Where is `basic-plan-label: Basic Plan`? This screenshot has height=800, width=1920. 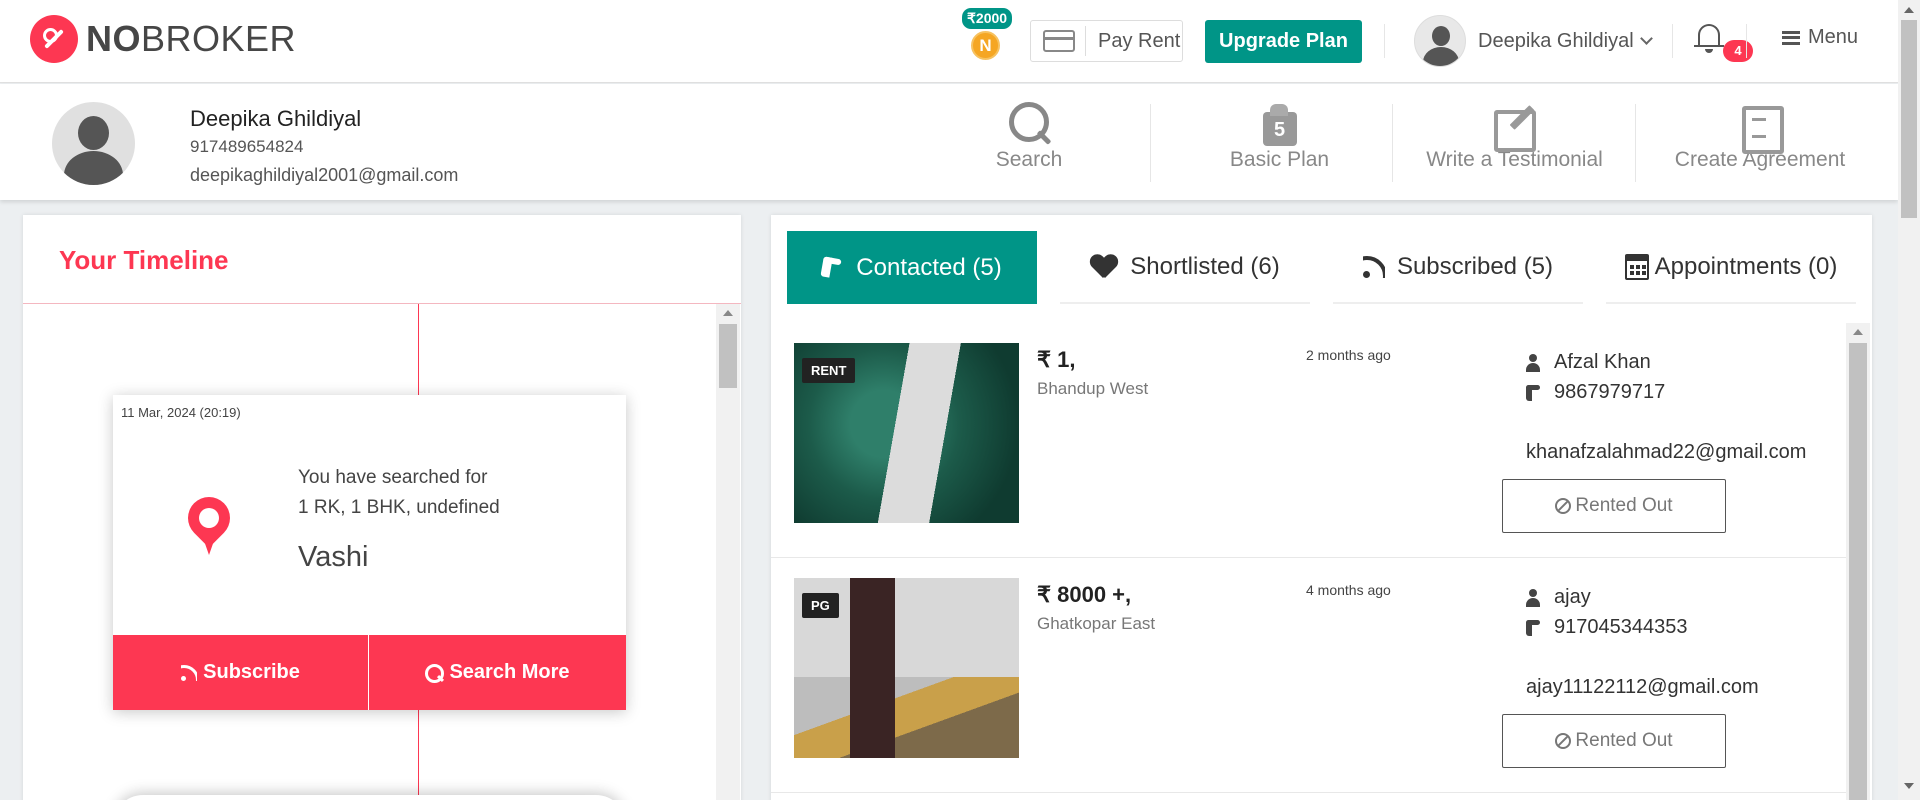 basic-plan-label: Basic Plan is located at coordinates (1279, 159).